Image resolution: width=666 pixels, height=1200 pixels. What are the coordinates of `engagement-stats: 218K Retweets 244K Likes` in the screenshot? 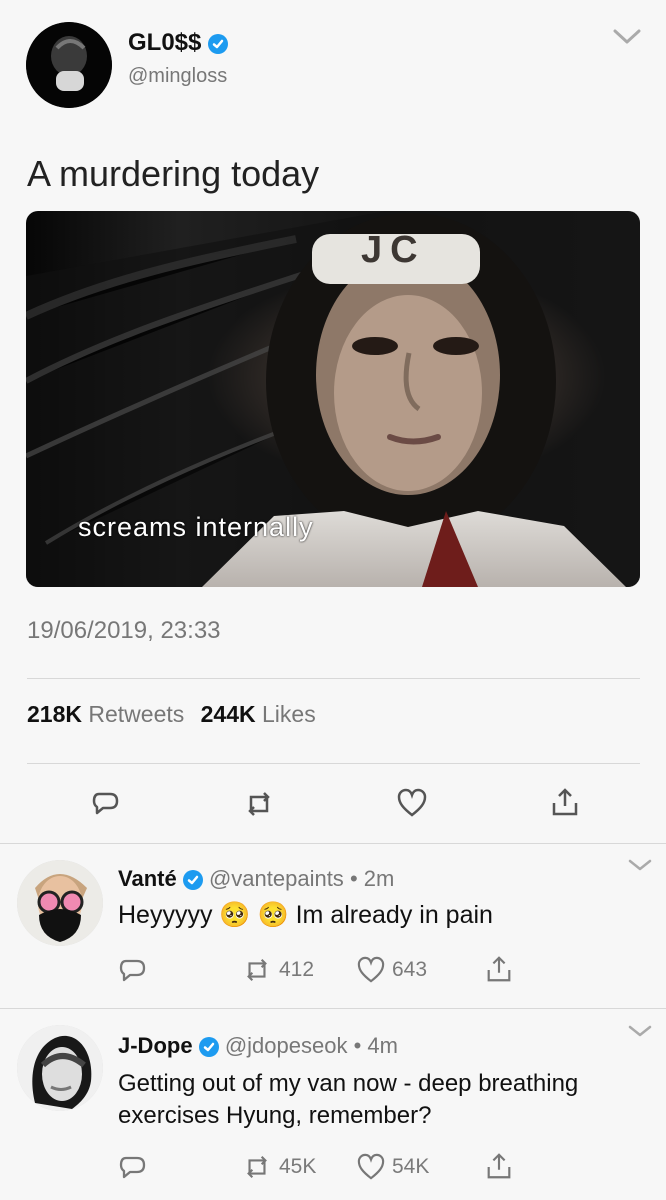 It's located at (171, 714).